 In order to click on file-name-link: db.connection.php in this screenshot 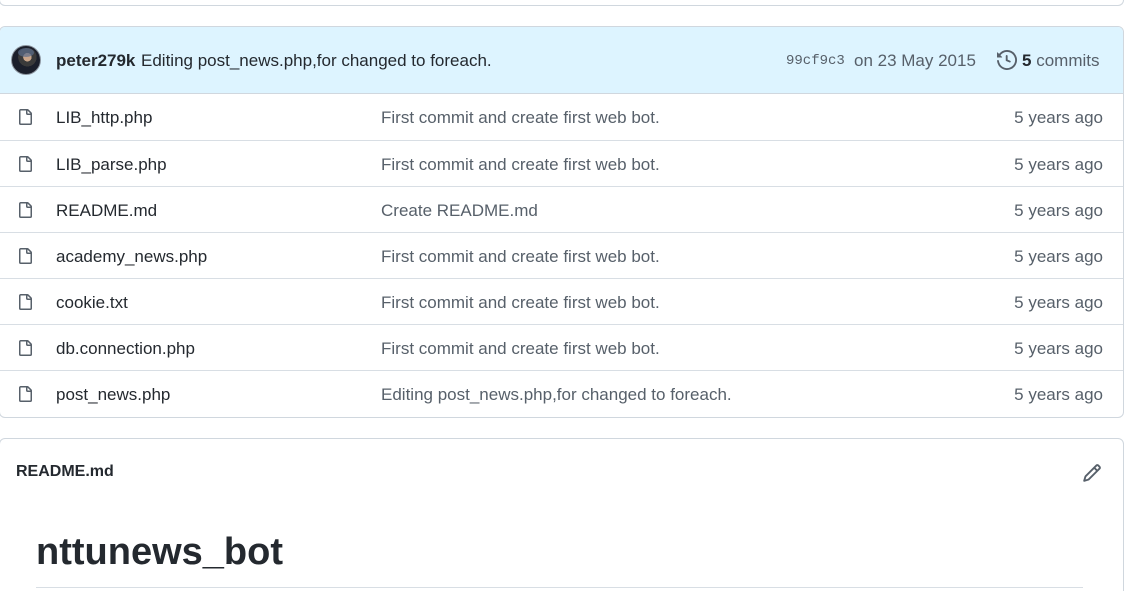, I will do `click(125, 349)`.